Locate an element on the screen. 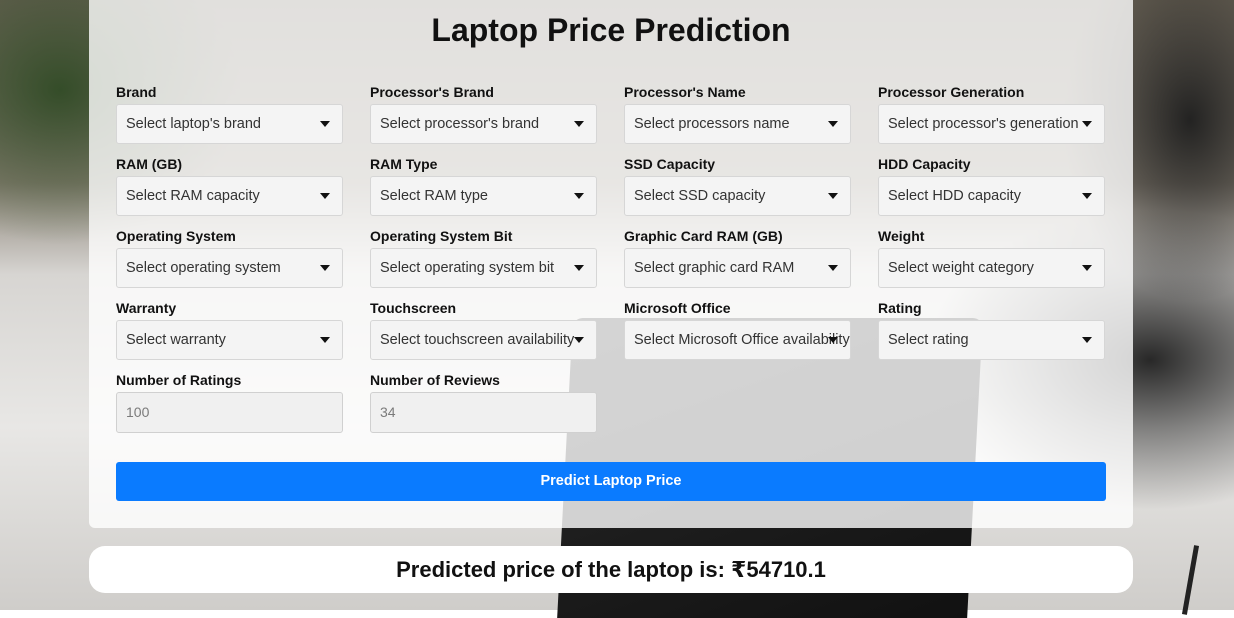  ram-type-select-text: Select RAM type is located at coordinates (434, 196).